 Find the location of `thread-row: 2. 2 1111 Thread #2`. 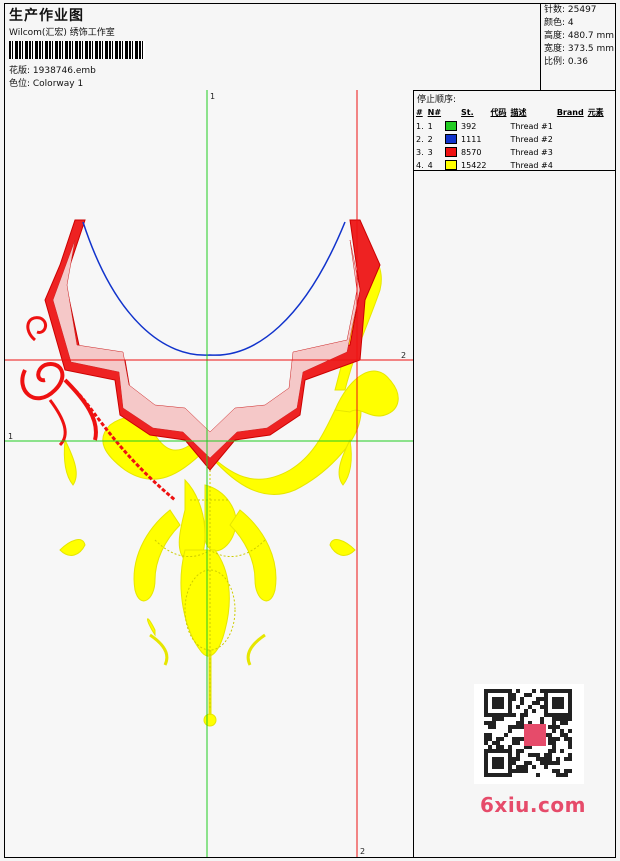

thread-row: 2. 2 1111 Thread #2 is located at coordinates (512, 139).